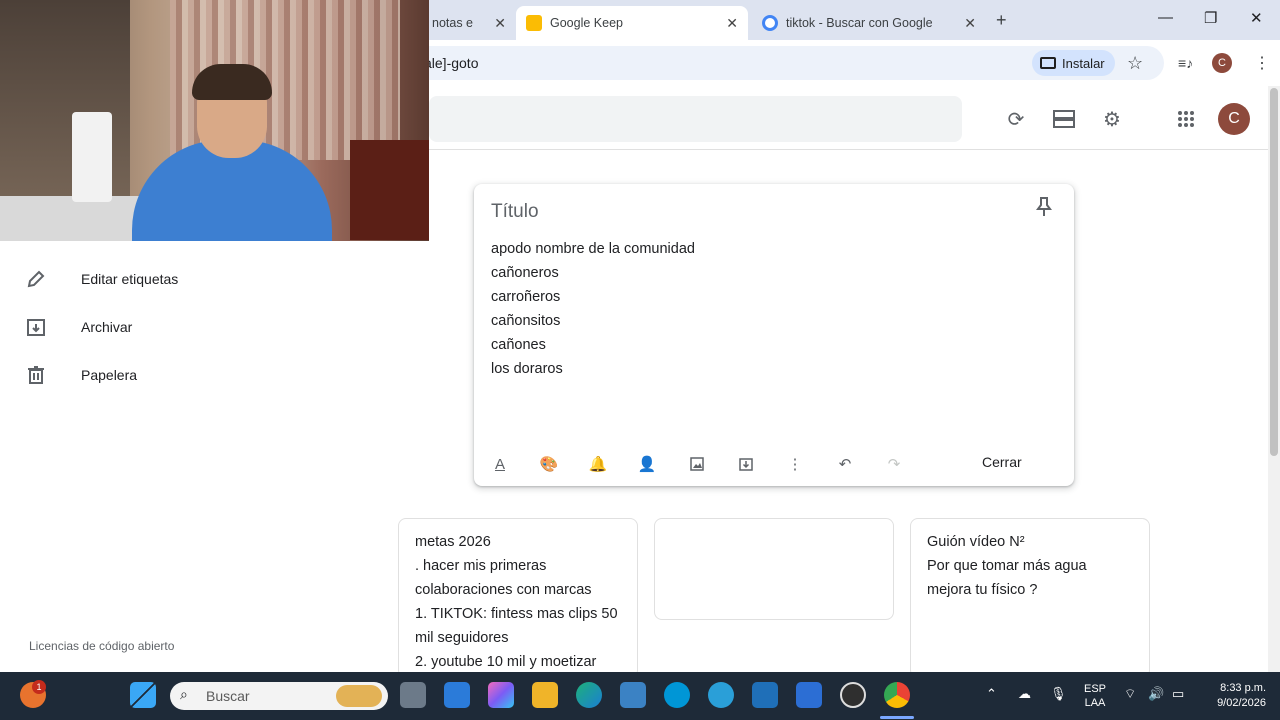  What do you see at coordinates (598, 464) in the screenshot?
I see `reminder-bell-icon: 🔔` at bounding box center [598, 464].